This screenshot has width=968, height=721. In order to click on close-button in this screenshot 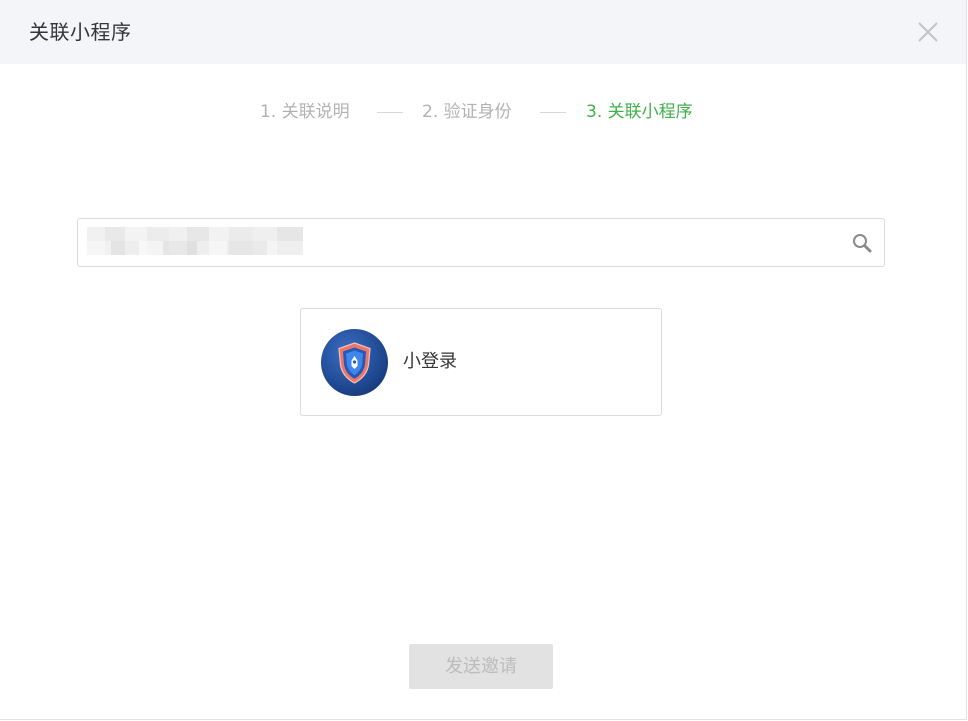, I will do `click(928, 32)`.